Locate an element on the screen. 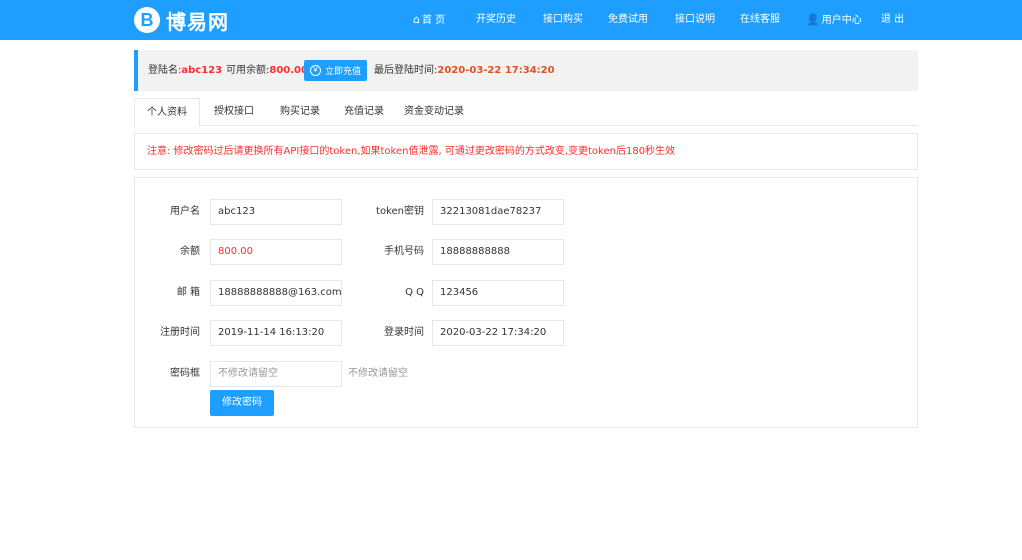 The width and height of the screenshot is (1022, 560). last-login-time: 最后登陆时间:2020-03-22 17:34:20 is located at coordinates (464, 70).